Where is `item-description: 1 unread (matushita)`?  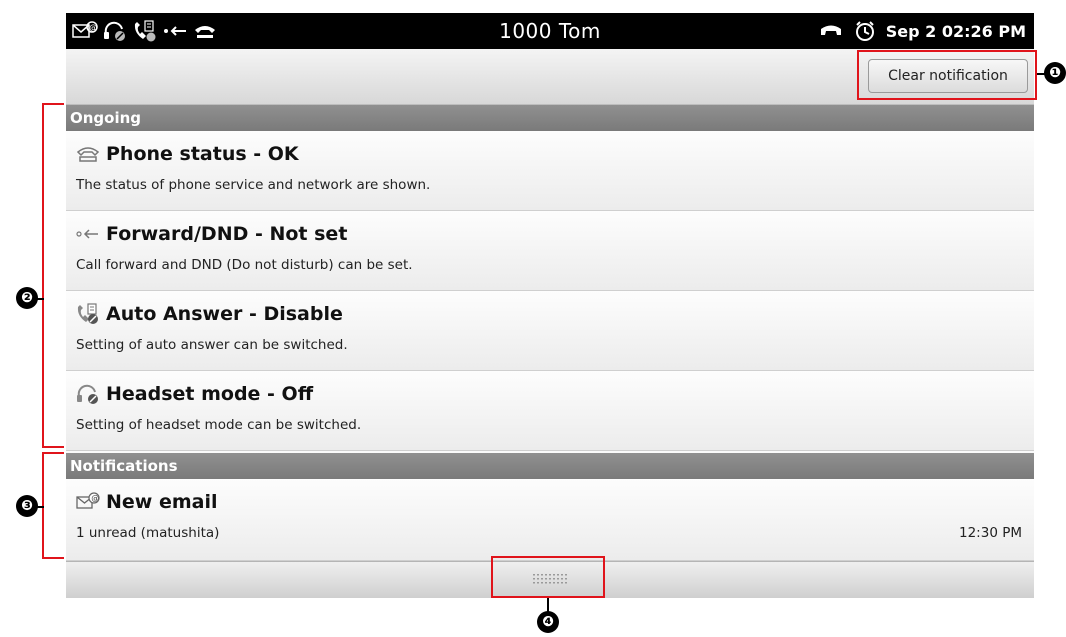 item-description: 1 unread (matushita) is located at coordinates (148, 533).